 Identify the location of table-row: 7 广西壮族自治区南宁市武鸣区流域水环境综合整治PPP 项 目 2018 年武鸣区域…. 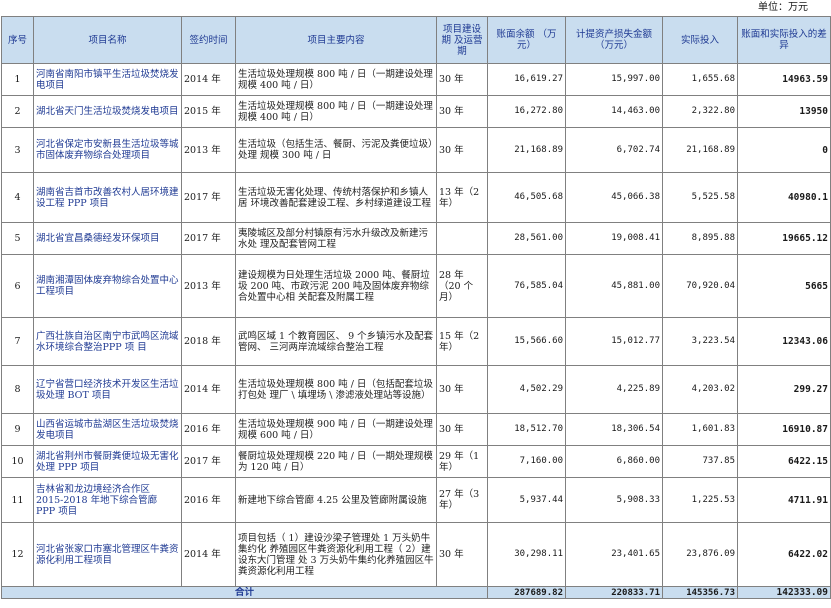
(416, 341).